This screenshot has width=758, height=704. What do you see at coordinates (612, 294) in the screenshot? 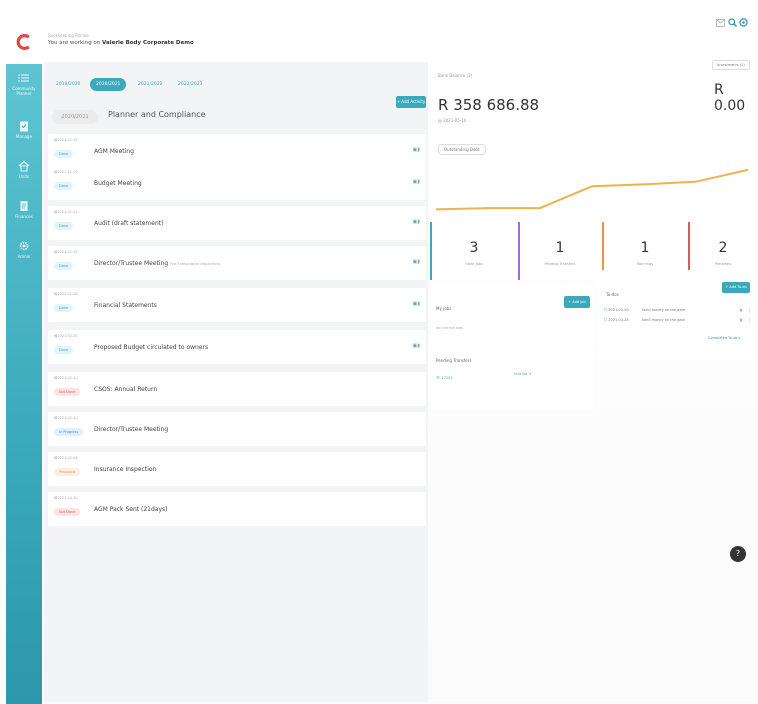
I see `todos-title: To-dos` at bounding box center [612, 294].